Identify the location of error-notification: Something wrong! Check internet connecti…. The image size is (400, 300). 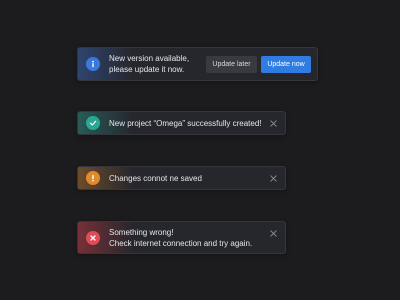
(181, 237).